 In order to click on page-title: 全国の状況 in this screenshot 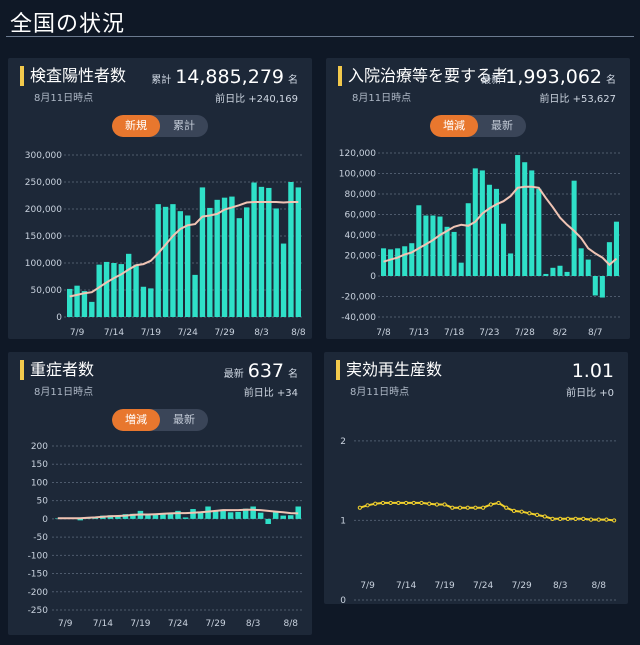, I will do `click(68, 24)`.